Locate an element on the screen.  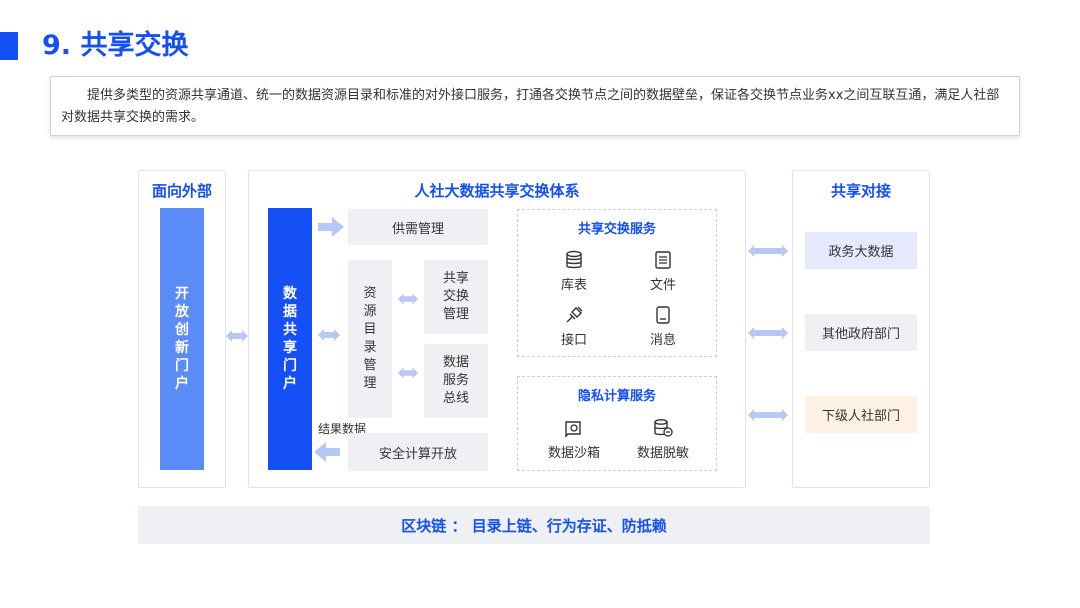
right-panel-title: 共享对接 is located at coordinates (860, 191).